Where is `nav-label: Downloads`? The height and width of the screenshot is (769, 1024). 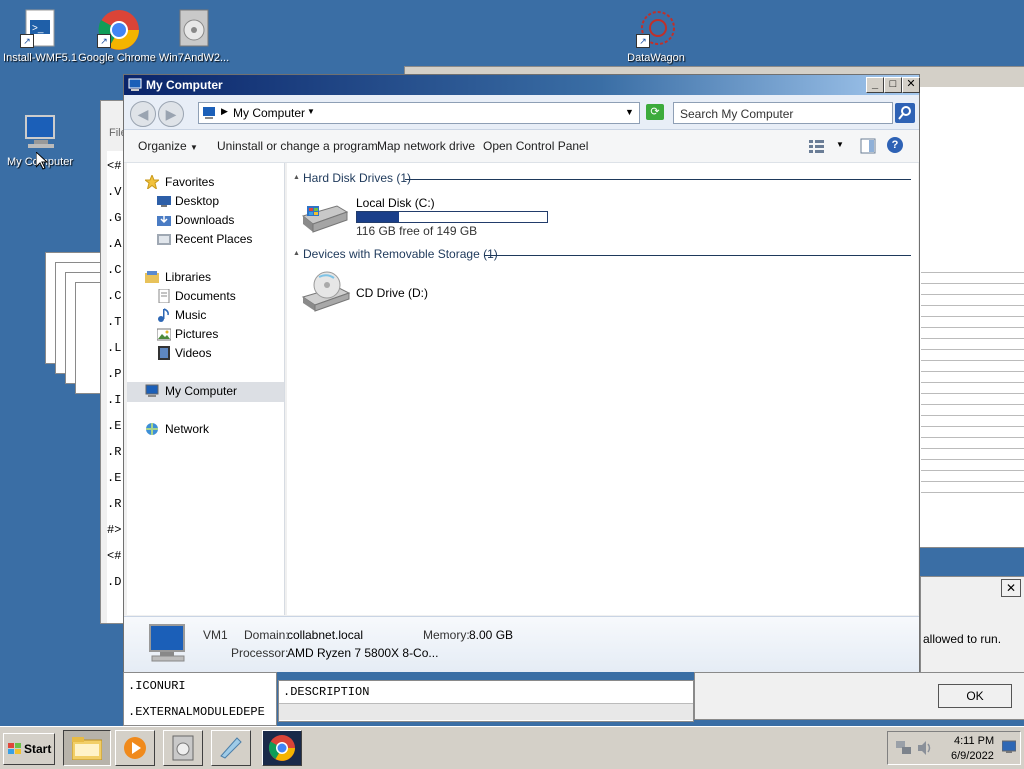
nav-label: Downloads is located at coordinates (205, 220).